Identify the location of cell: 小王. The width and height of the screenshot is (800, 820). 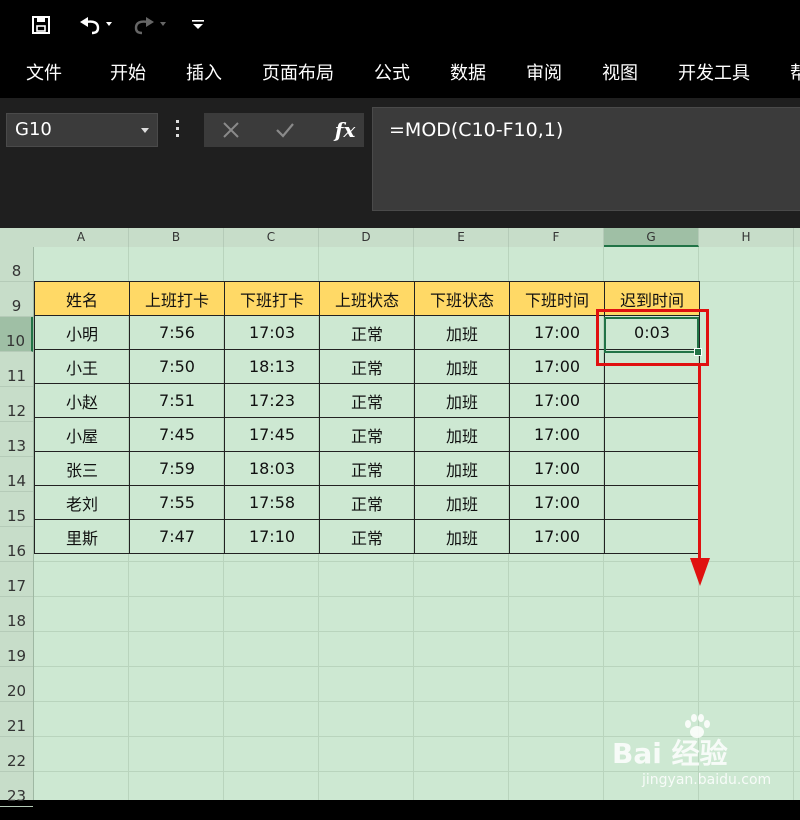
(82, 366).